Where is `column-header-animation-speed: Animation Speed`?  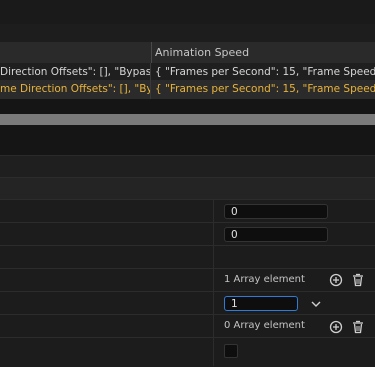 column-header-animation-speed: Animation Speed is located at coordinates (202, 52).